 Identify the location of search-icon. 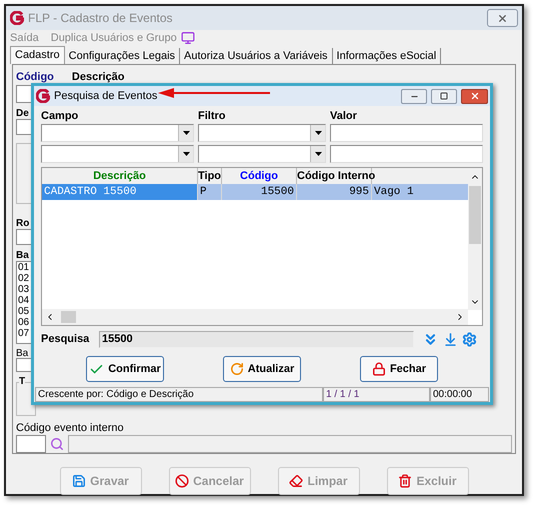
(57, 444).